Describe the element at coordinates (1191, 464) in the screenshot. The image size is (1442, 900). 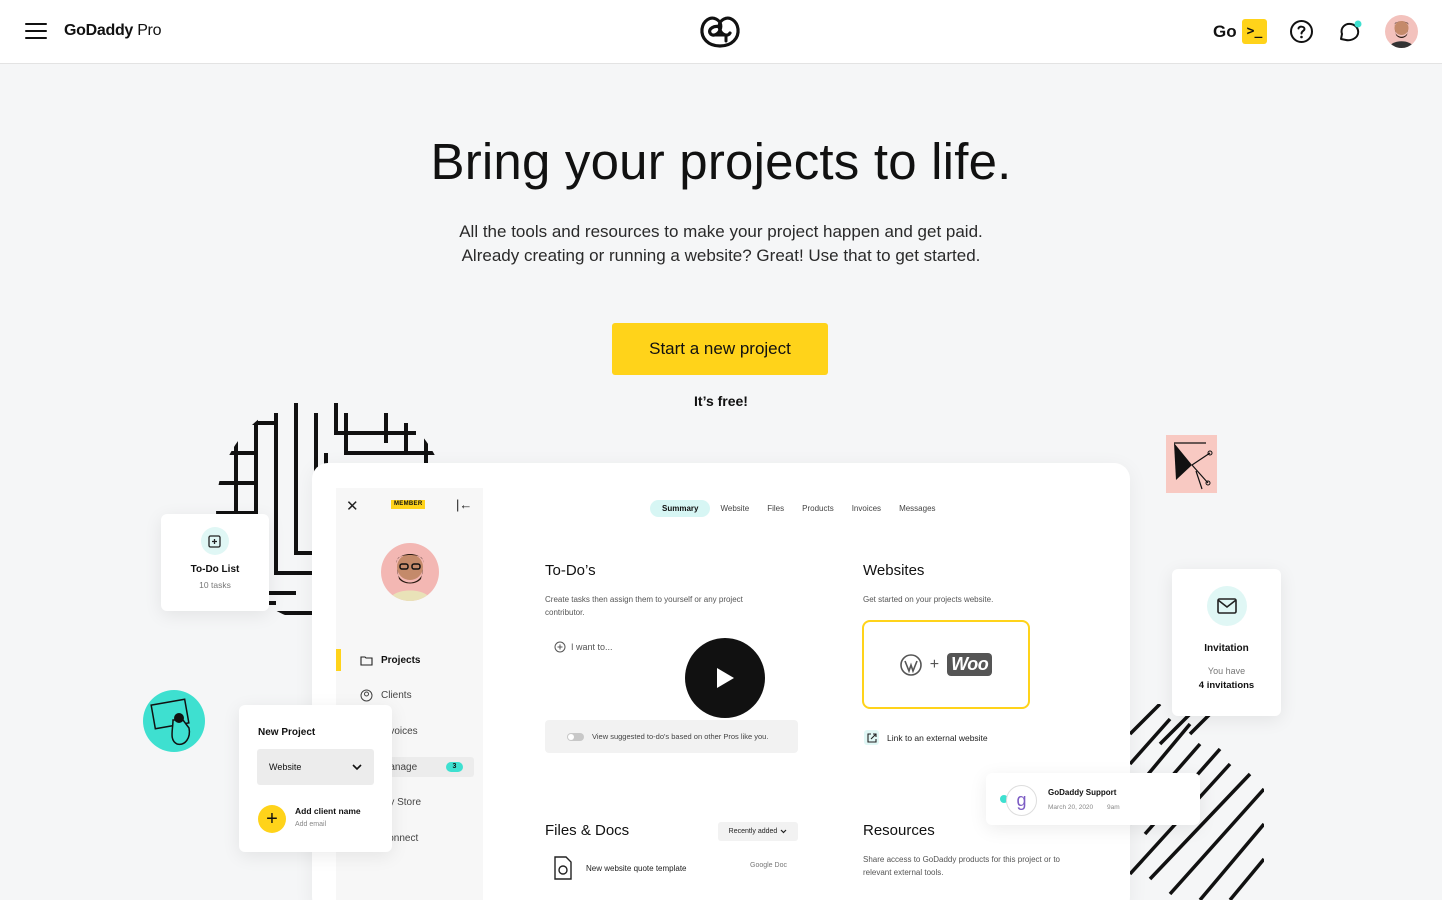
I see `sketch-illustration` at that location.